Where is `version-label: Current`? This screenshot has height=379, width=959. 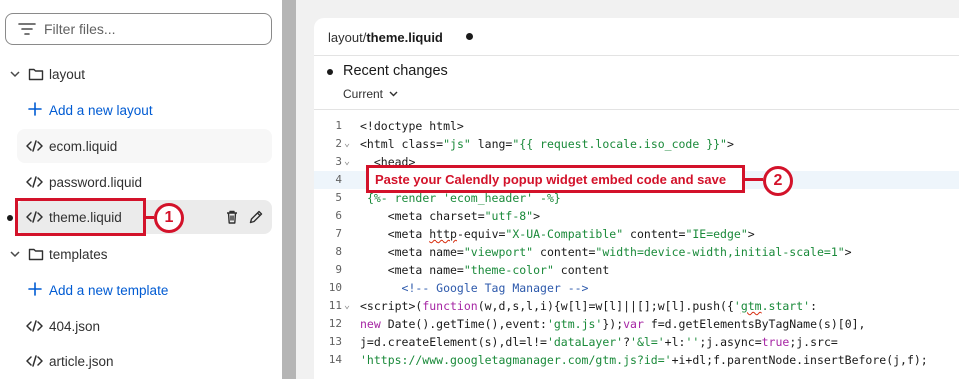 version-label: Current is located at coordinates (363, 94).